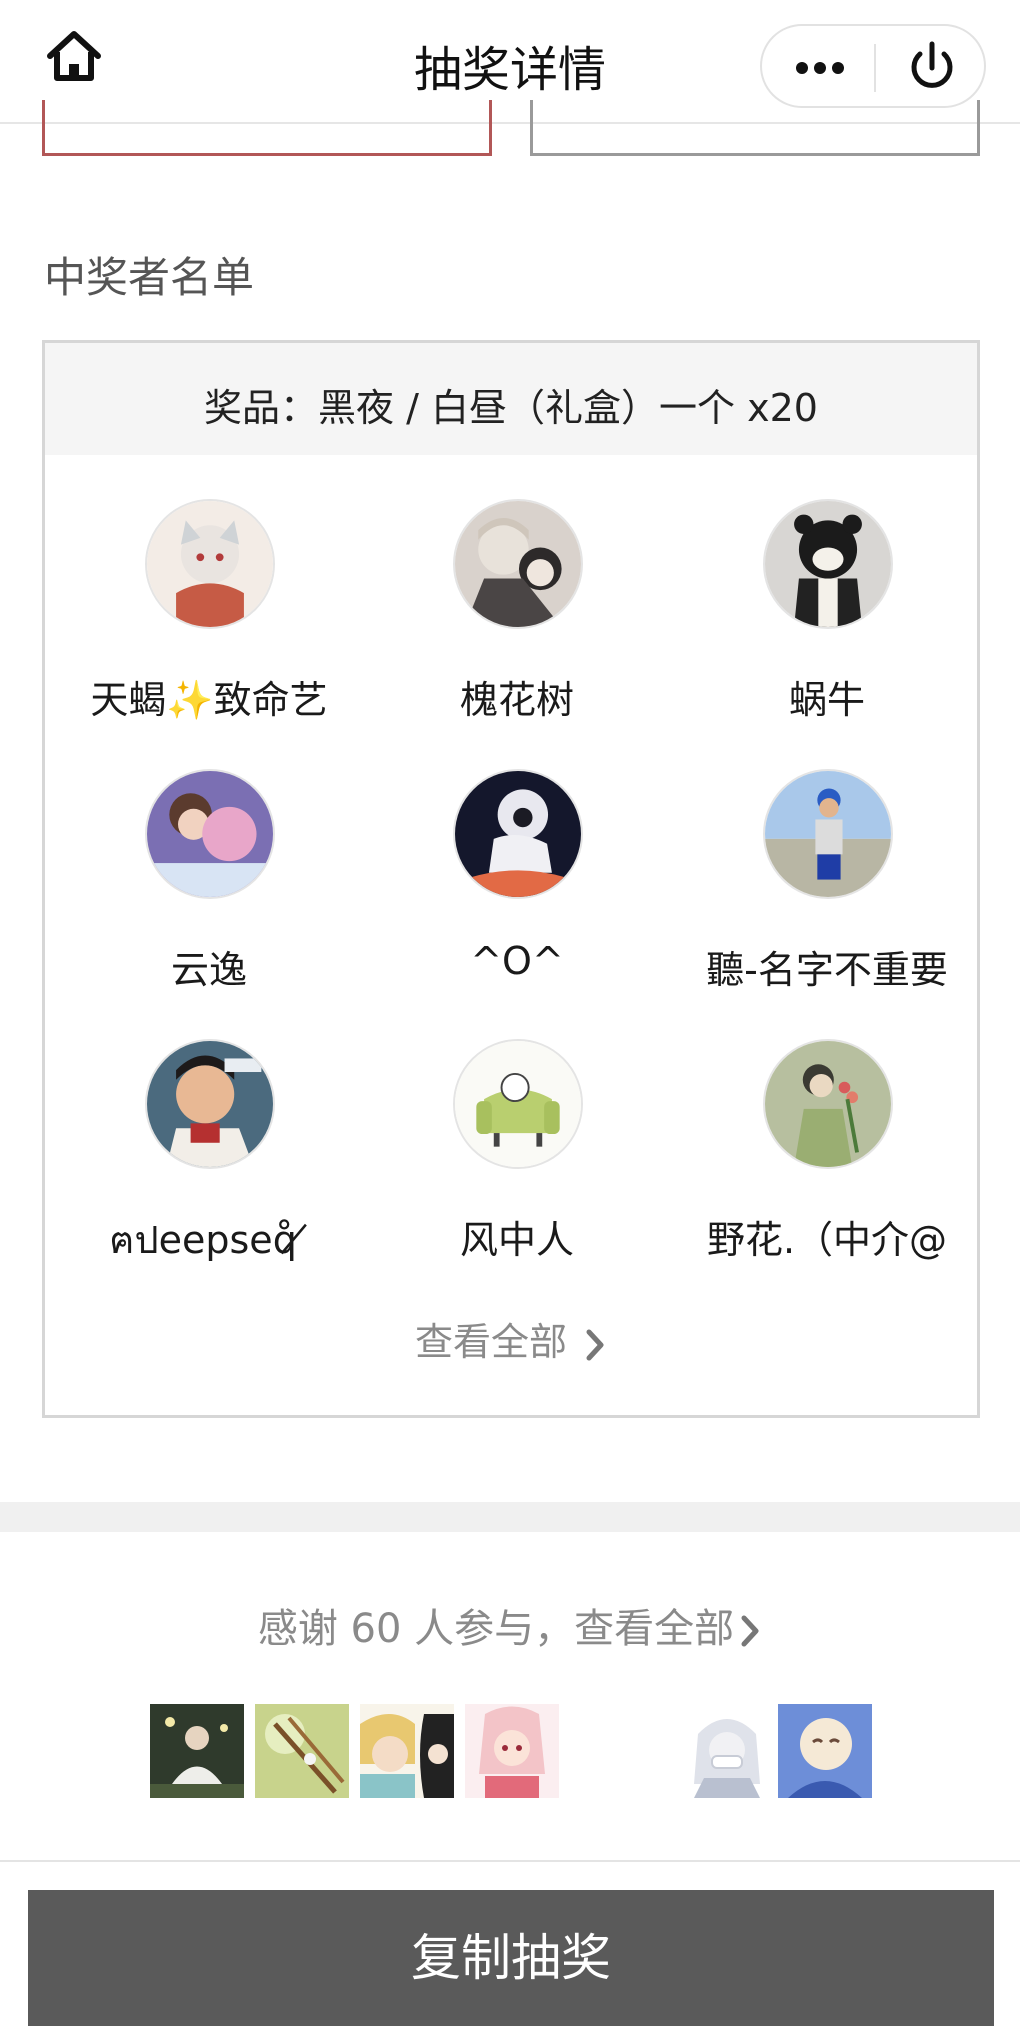 The image size is (1020, 2026). Describe the element at coordinates (267, 128) in the screenshot. I see `top-button-left` at that location.